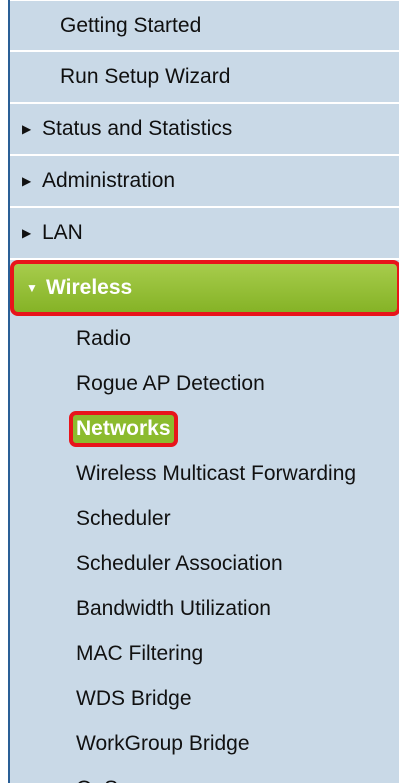  What do you see at coordinates (109, 180) in the screenshot?
I see `nav-administration-label: Administration` at bounding box center [109, 180].